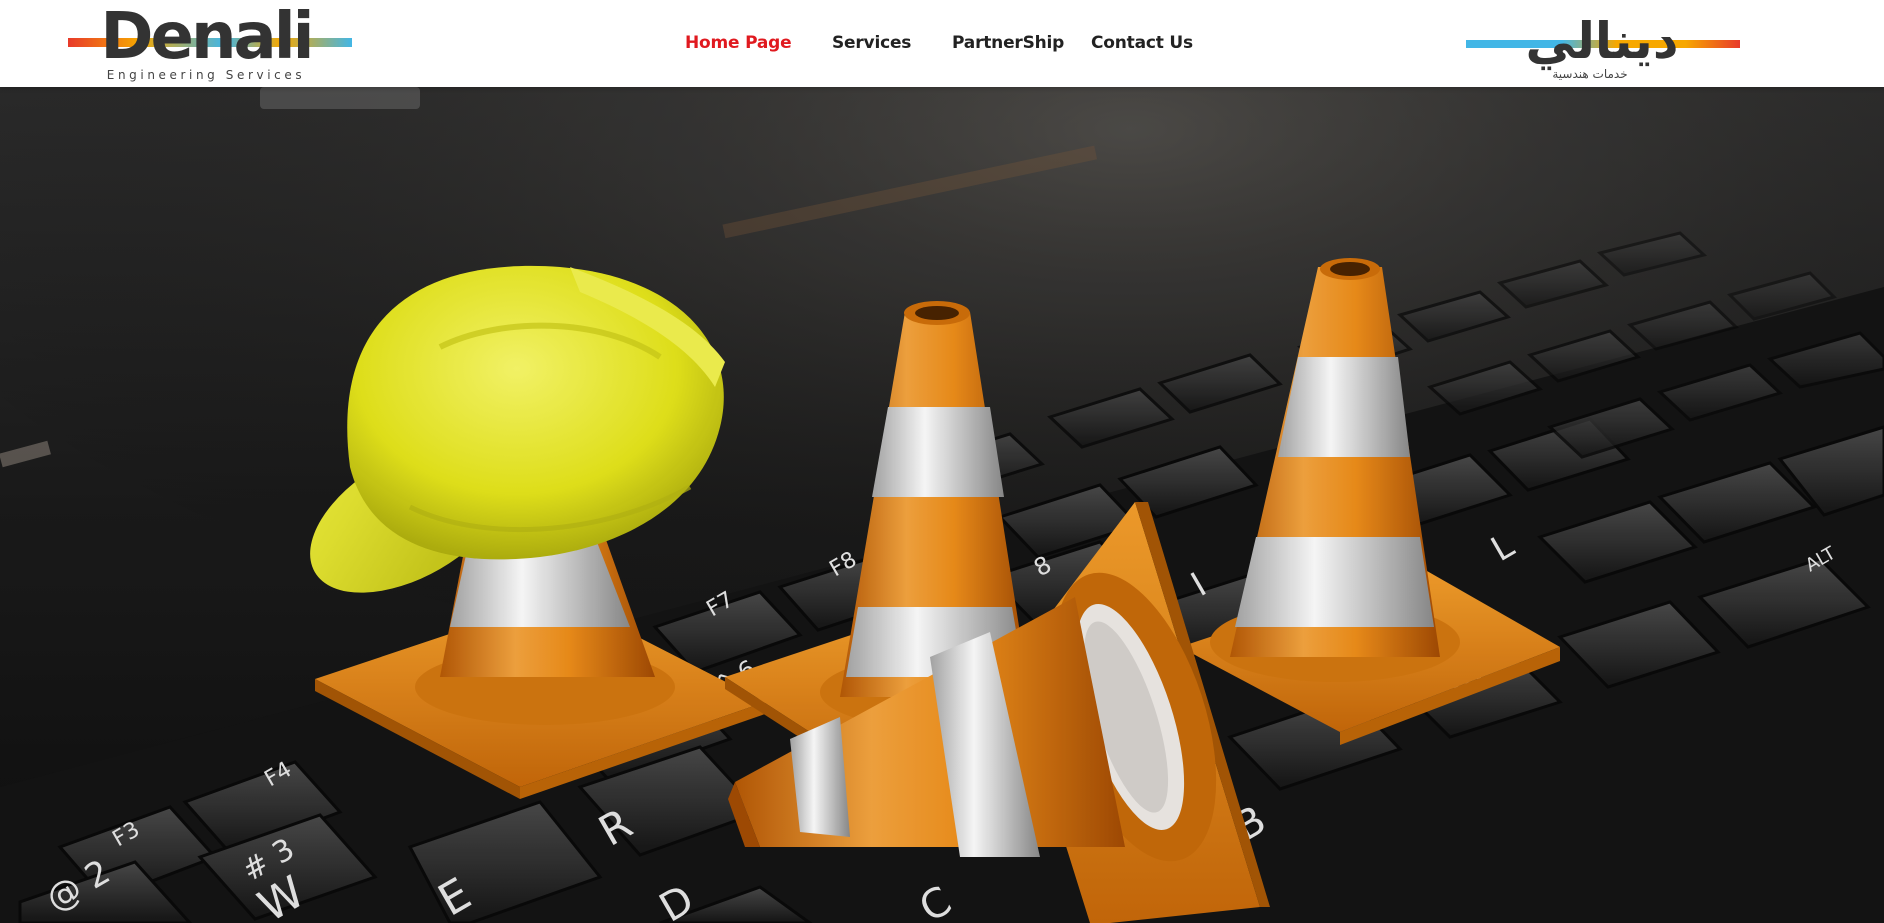 The height and width of the screenshot is (923, 1884). Describe the element at coordinates (738, 43) in the screenshot. I see `nav-home-link: Home Page` at that location.